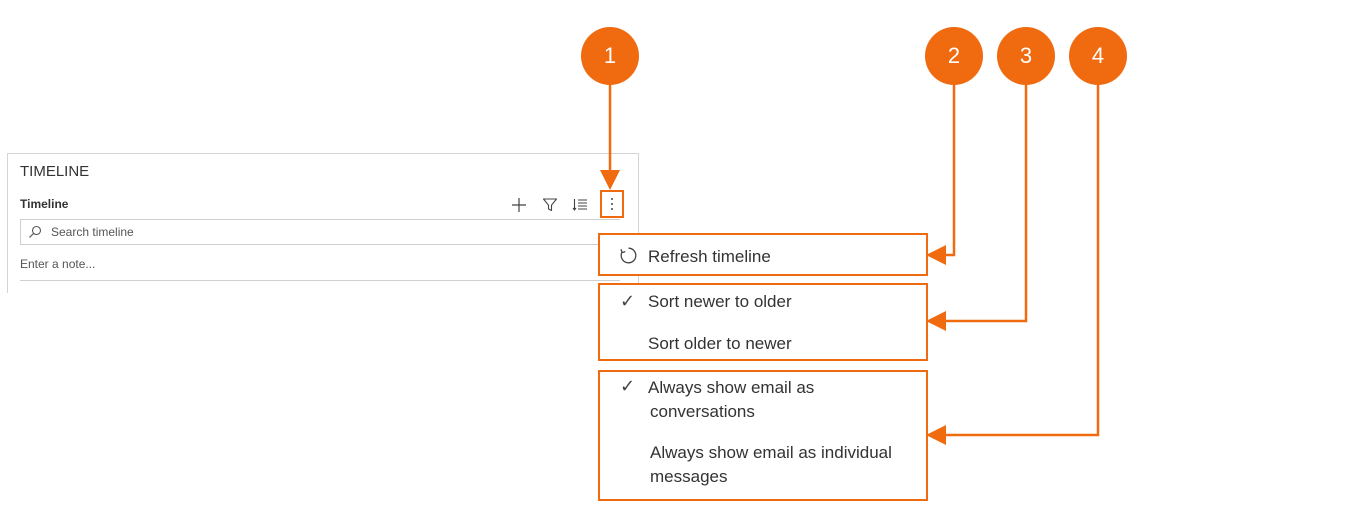  Describe the element at coordinates (610, 56) in the screenshot. I see `callout-badge-1: 1` at that location.